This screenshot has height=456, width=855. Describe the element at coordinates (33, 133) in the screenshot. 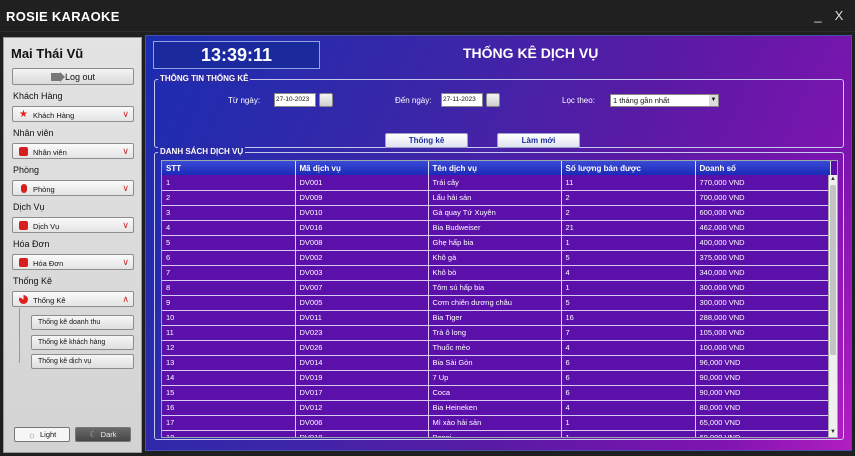

I see `section-label-employee: Nhân viên` at that location.